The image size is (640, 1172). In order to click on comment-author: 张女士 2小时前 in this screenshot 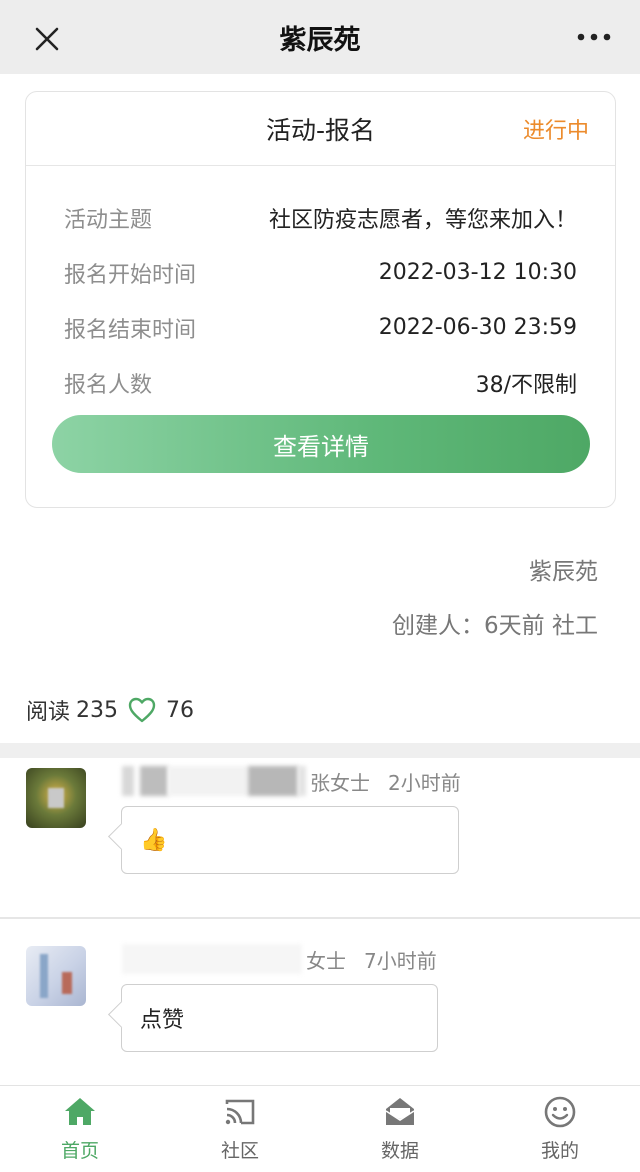, I will do `click(291, 781)`.